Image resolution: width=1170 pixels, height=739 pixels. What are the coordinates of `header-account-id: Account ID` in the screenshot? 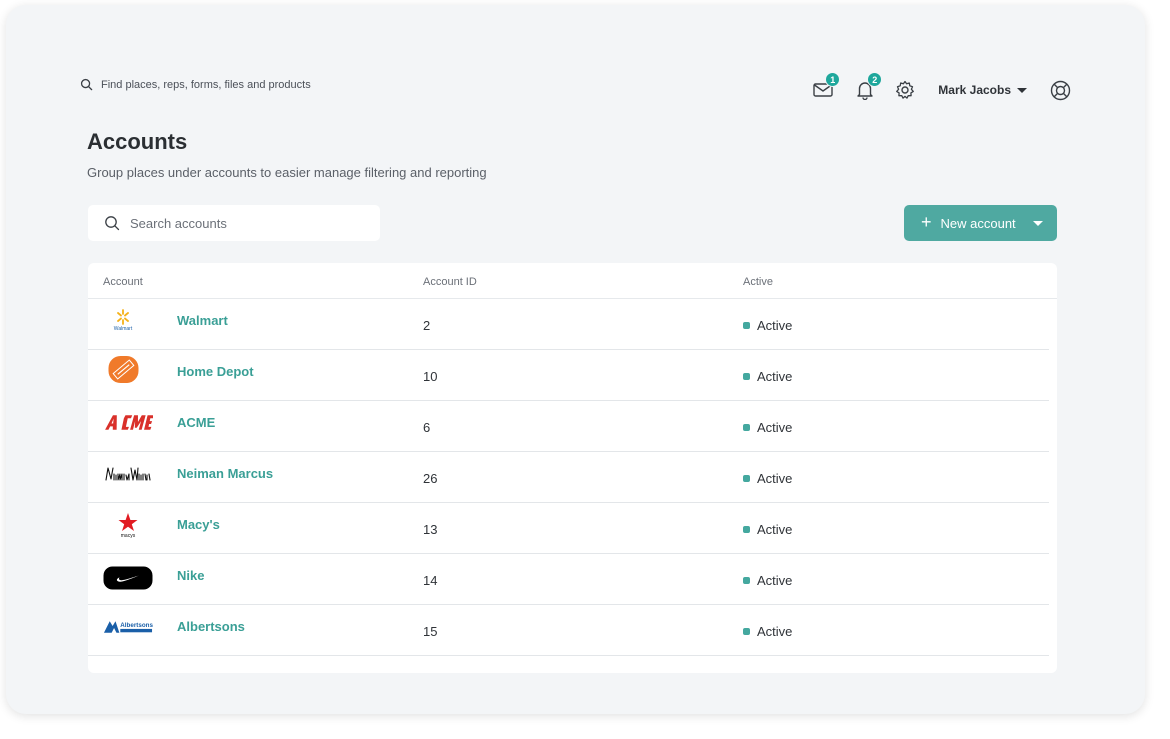 It's located at (450, 282).